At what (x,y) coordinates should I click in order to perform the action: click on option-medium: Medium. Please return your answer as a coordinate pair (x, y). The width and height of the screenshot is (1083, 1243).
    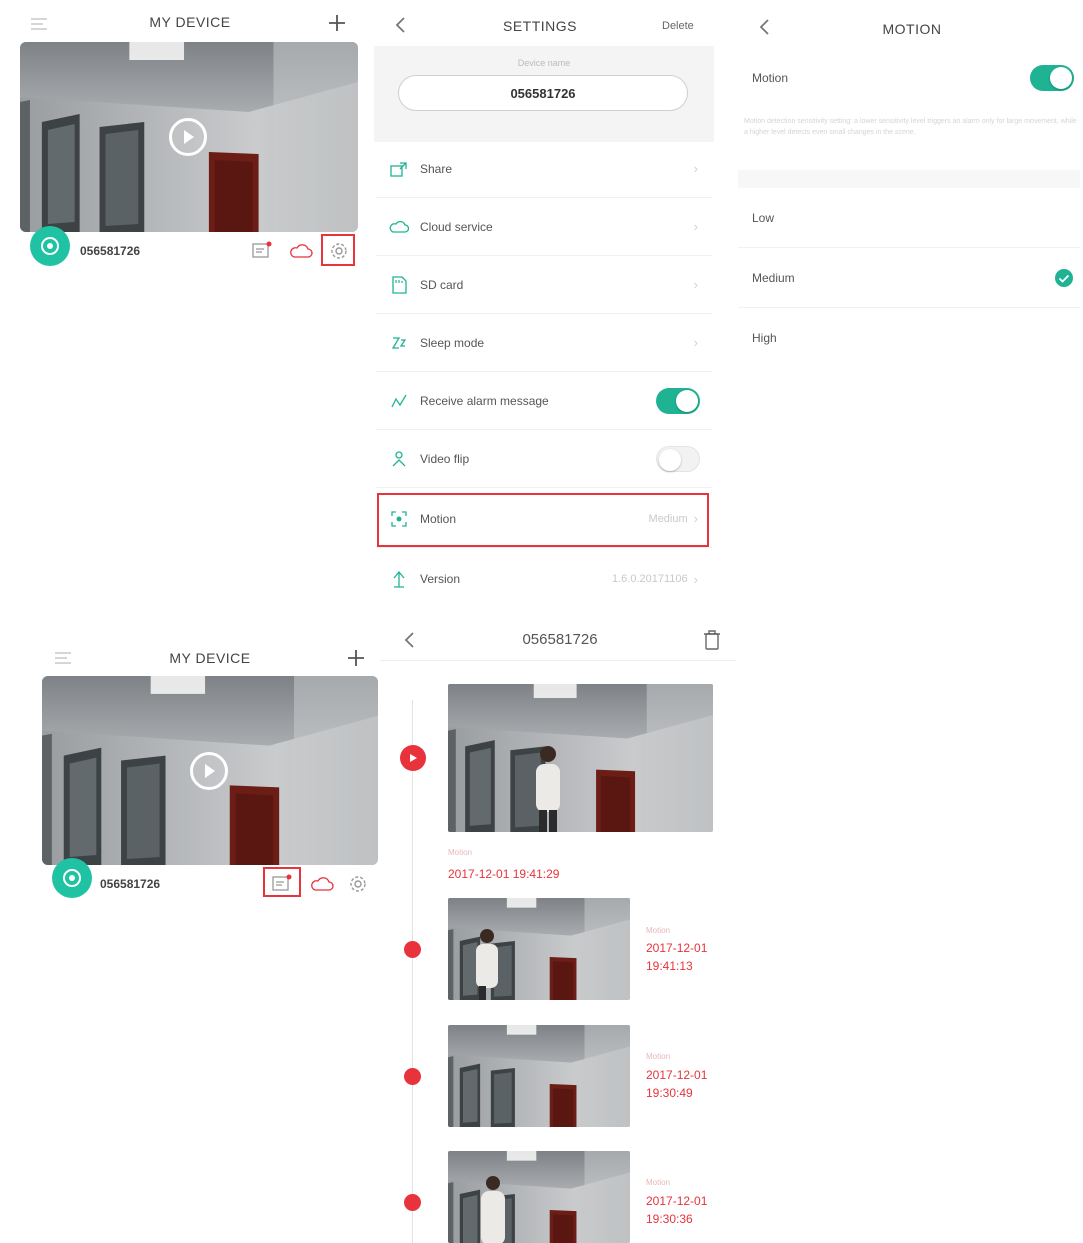
    Looking at the image, I should click on (909, 278).